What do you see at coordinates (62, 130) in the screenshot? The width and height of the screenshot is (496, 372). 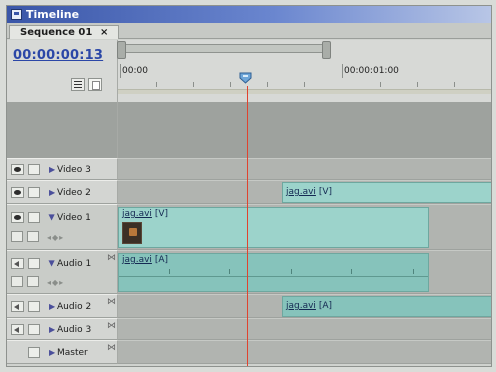 I see `header-empty-area` at bounding box center [62, 130].